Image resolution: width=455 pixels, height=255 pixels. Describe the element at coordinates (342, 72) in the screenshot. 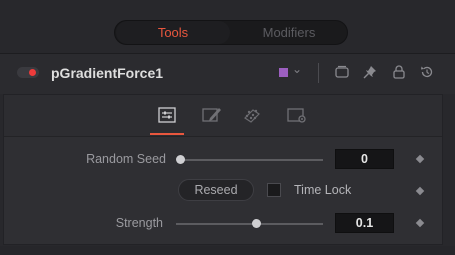

I see `version-icon` at that location.